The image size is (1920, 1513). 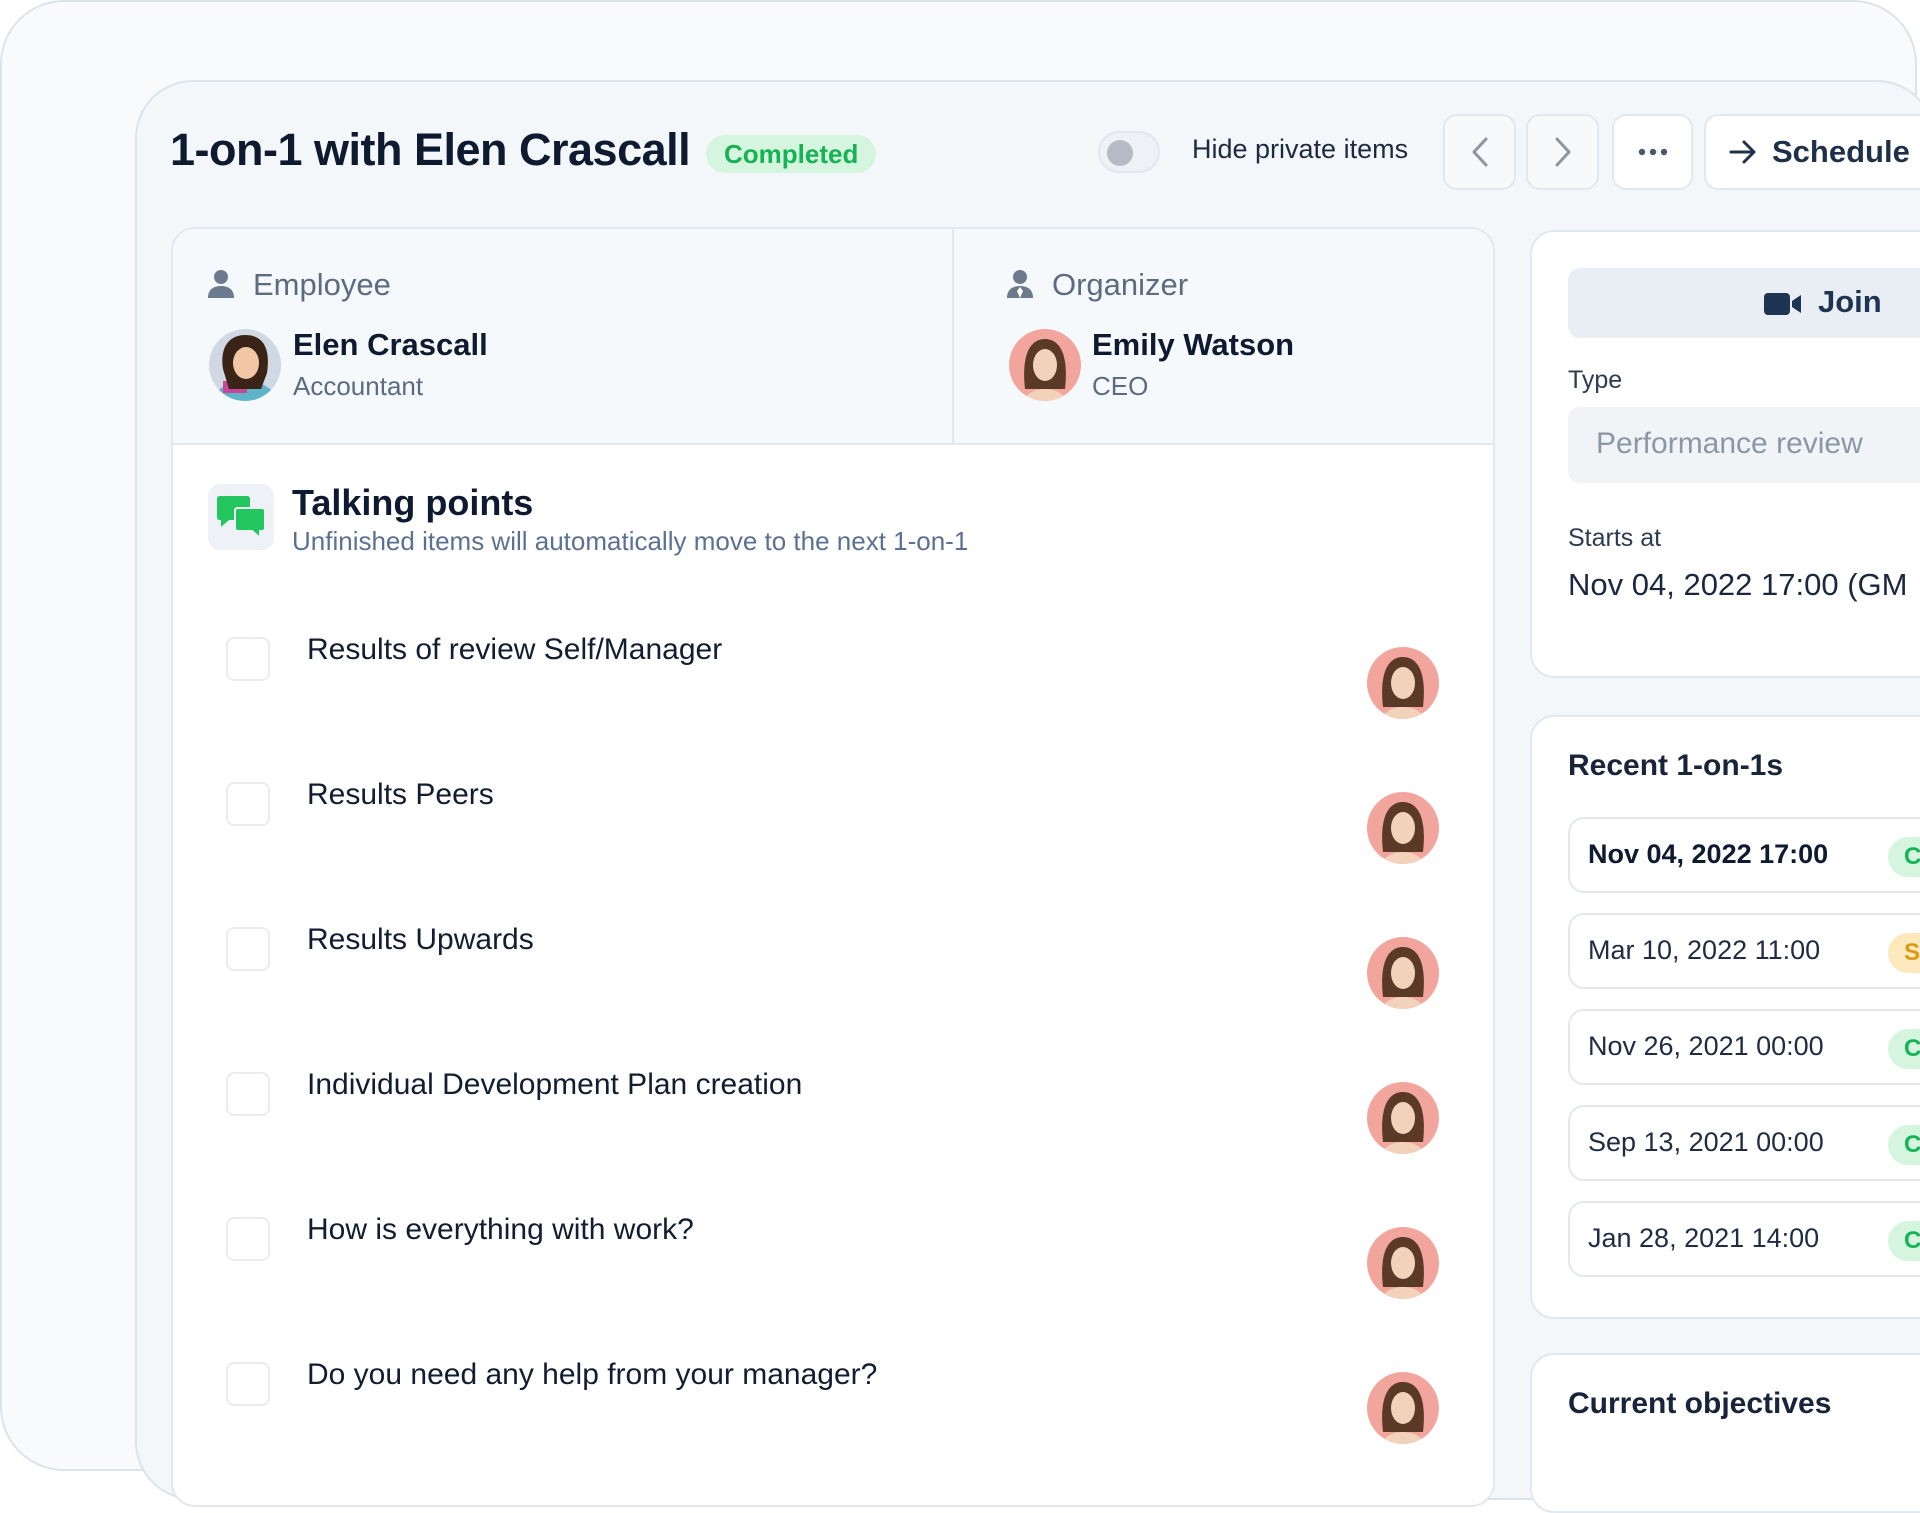 What do you see at coordinates (1744, 303) in the screenshot?
I see `join-button: Join` at bounding box center [1744, 303].